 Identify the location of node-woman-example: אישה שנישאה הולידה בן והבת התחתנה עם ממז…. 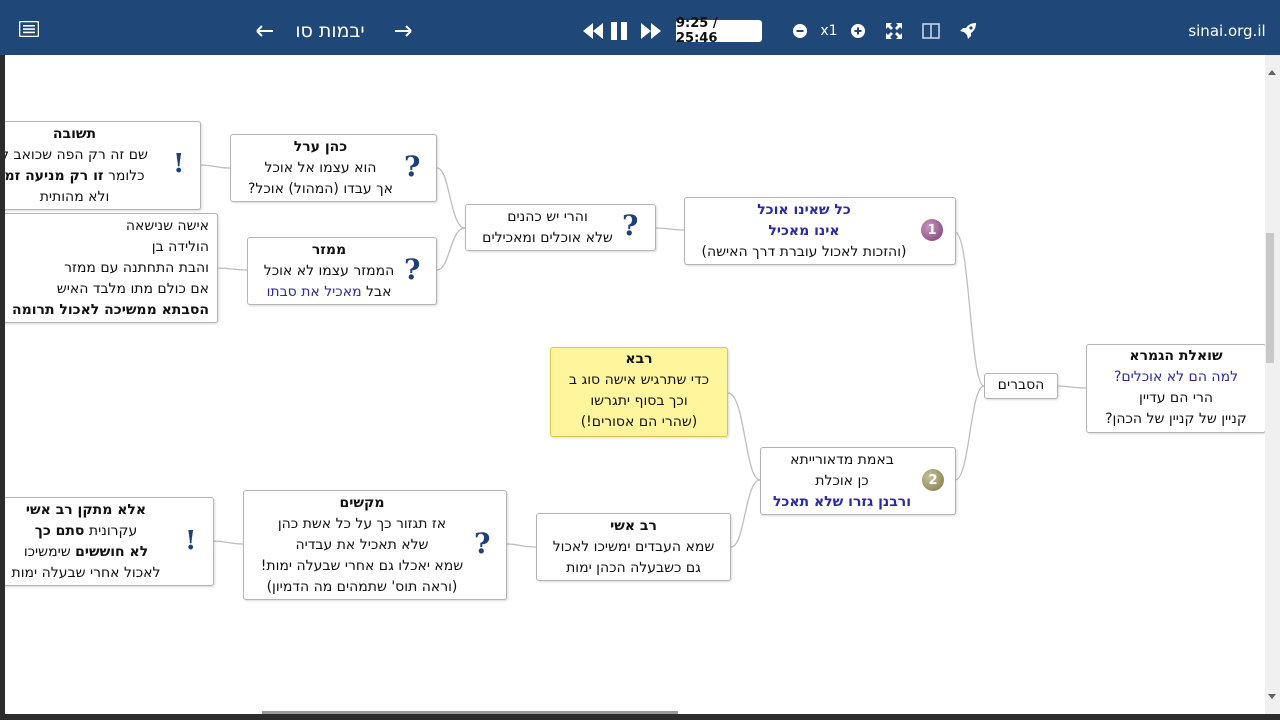
(109, 268).